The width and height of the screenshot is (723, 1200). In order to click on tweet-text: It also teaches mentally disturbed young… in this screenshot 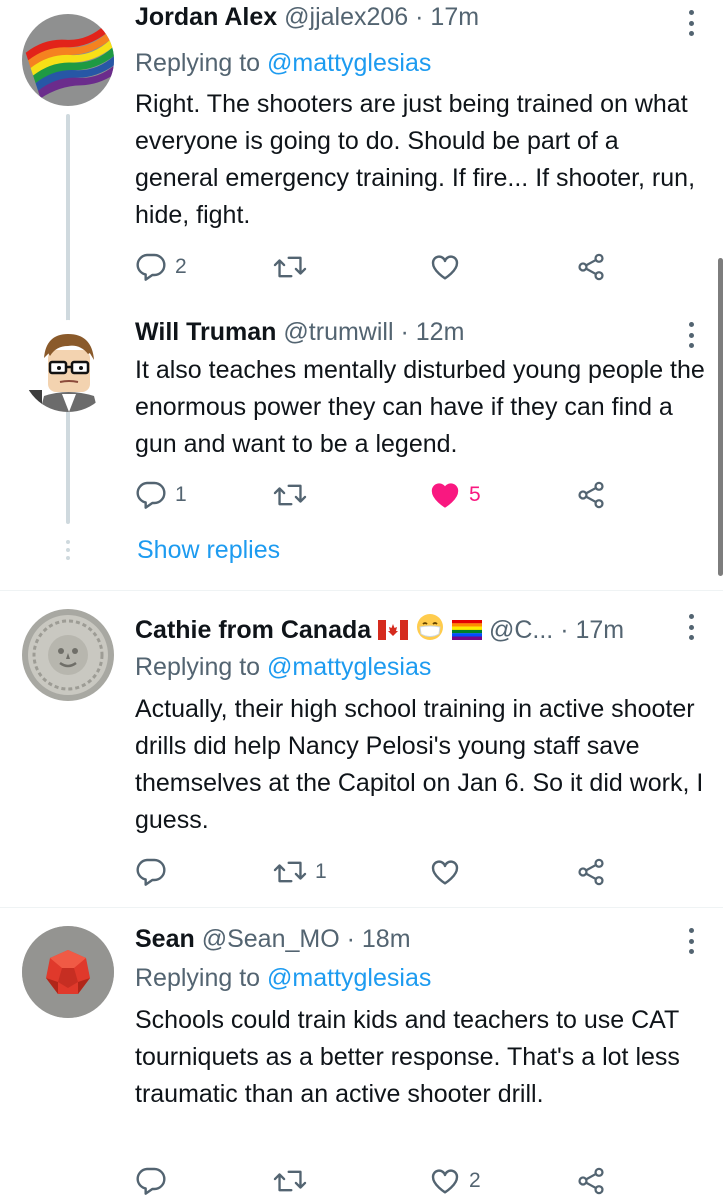, I will do `click(420, 407)`.